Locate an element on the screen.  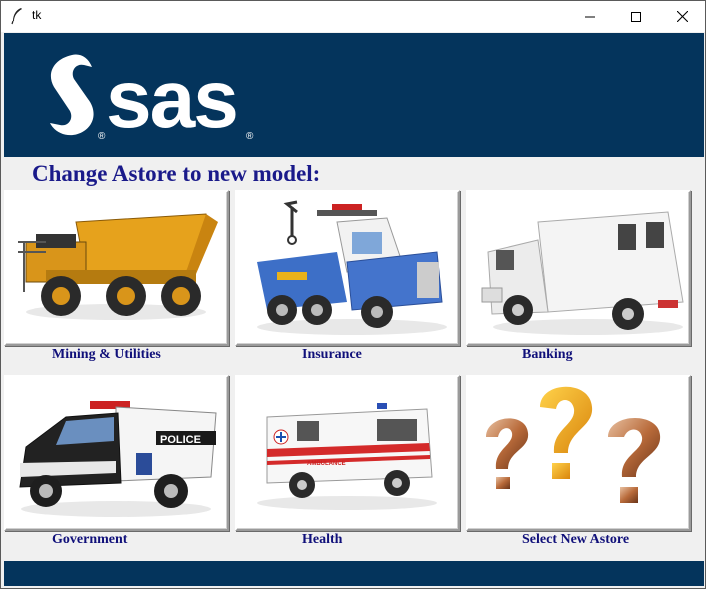
mining-dump-truck-icon is located at coordinates (118, 266).